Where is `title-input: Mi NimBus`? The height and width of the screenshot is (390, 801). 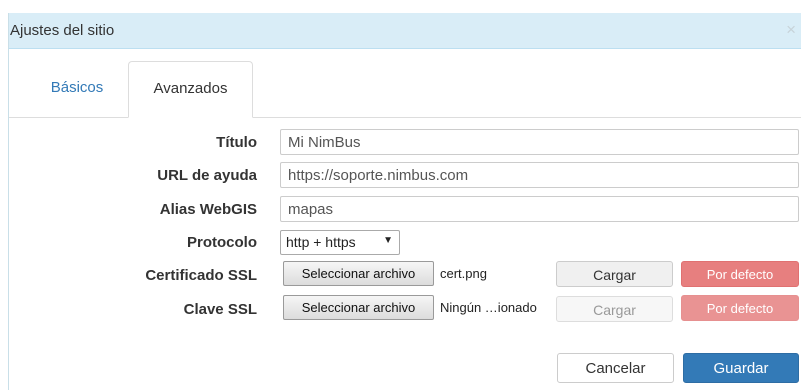
title-input: Mi NimBus is located at coordinates (539, 142).